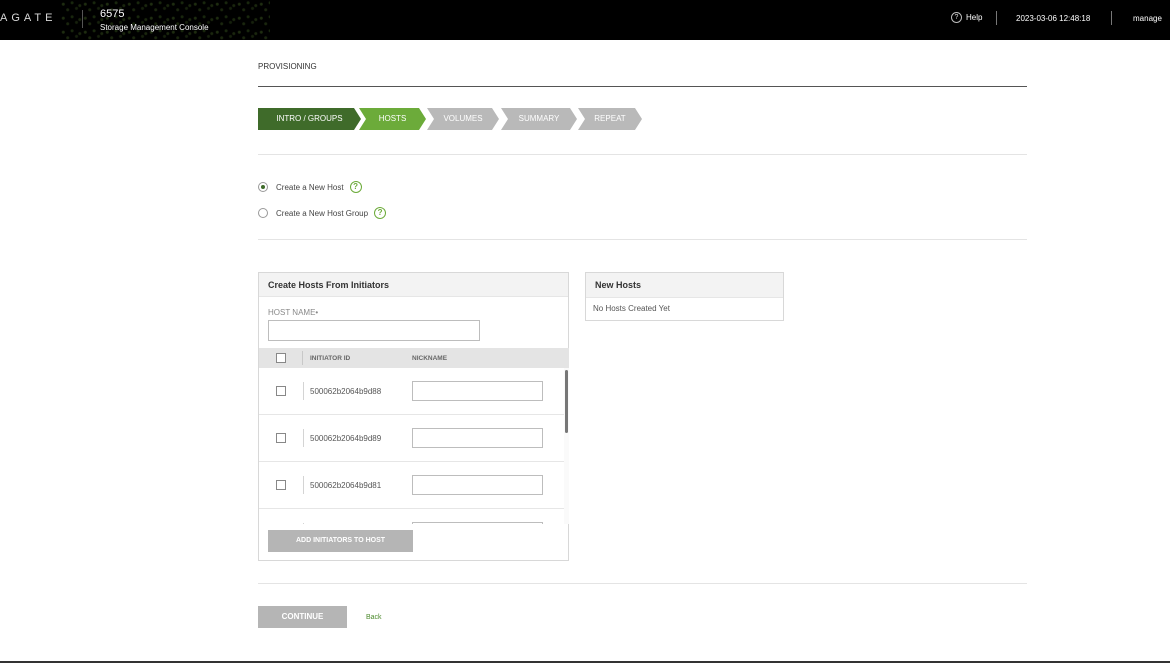 This screenshot has height=663, width=1170. What do you see at coordinates (302, 617) in the screenshot?
I see `continue-button: CONTINUE` at bounding box center [302, 617].